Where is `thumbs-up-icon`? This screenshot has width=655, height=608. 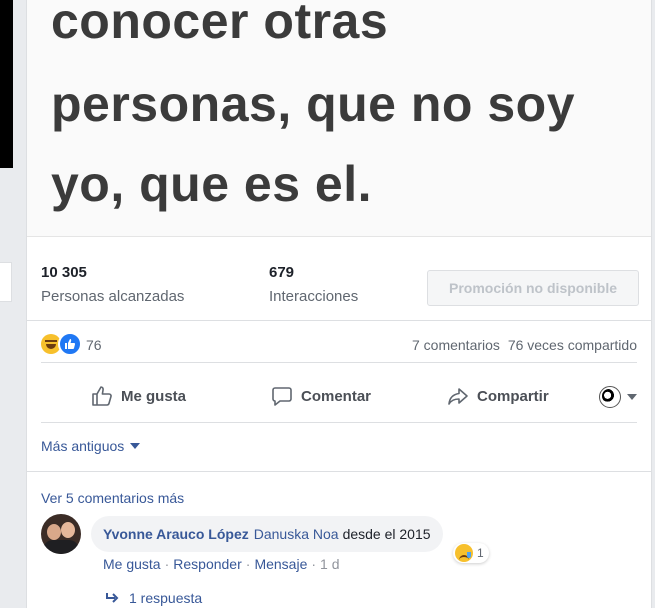 thumbs-up-icon is located at coordinates (102, 396).